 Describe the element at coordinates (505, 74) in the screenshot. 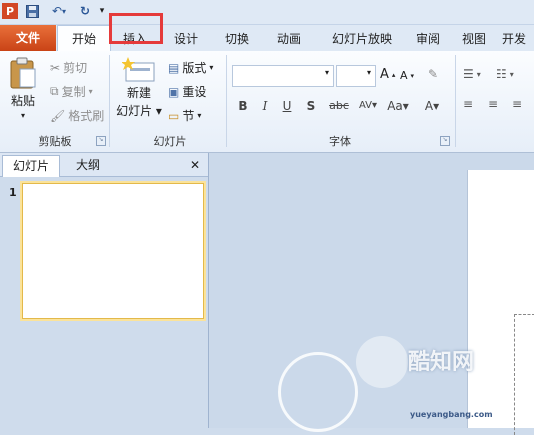

I see `numbering-button: ☷ ▾` at that location.